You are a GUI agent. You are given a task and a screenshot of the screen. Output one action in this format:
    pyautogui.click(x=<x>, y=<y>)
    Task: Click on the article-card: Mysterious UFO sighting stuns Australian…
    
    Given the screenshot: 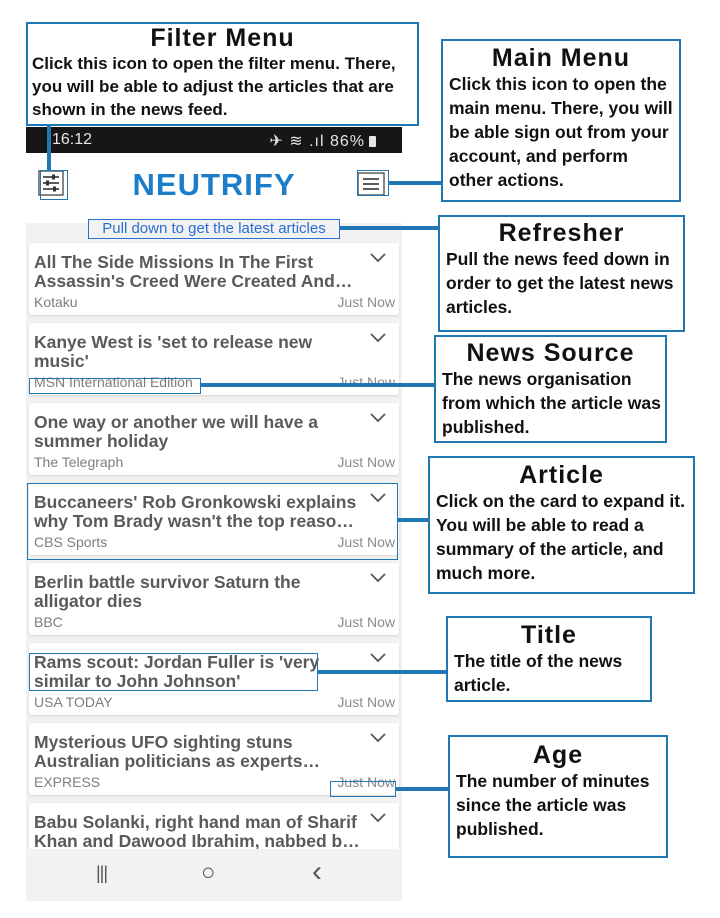 What is the action you would take?
    pyautogui.click(x=214, y=759)
    